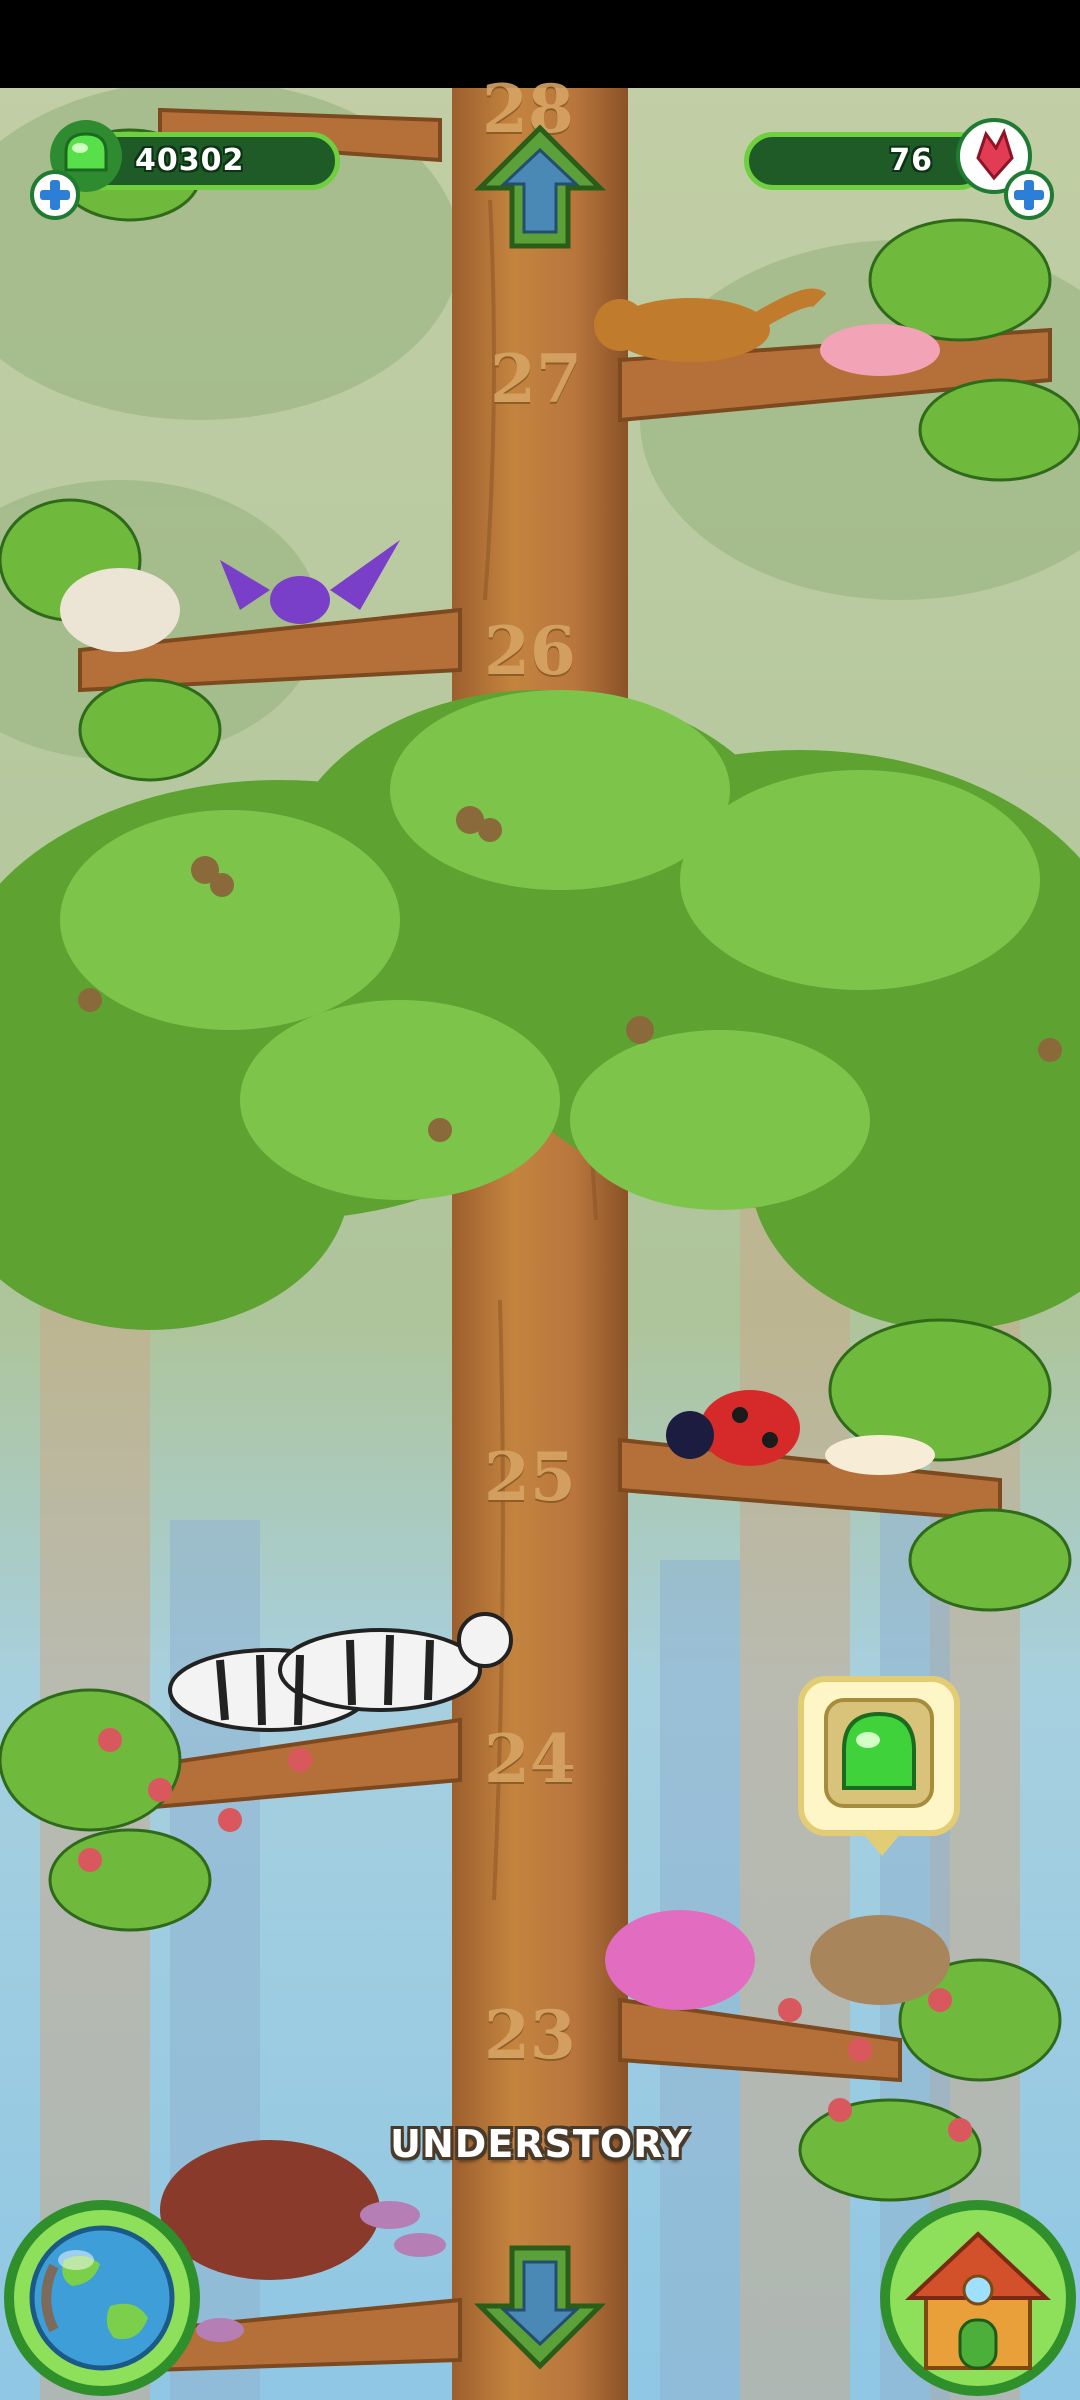 This screenshot has width=1080, height=2400. What do you see at coordinates (530, 1759) in the screenshot?
I see `level-number-24: 24` at bounding box center [530, 1759].